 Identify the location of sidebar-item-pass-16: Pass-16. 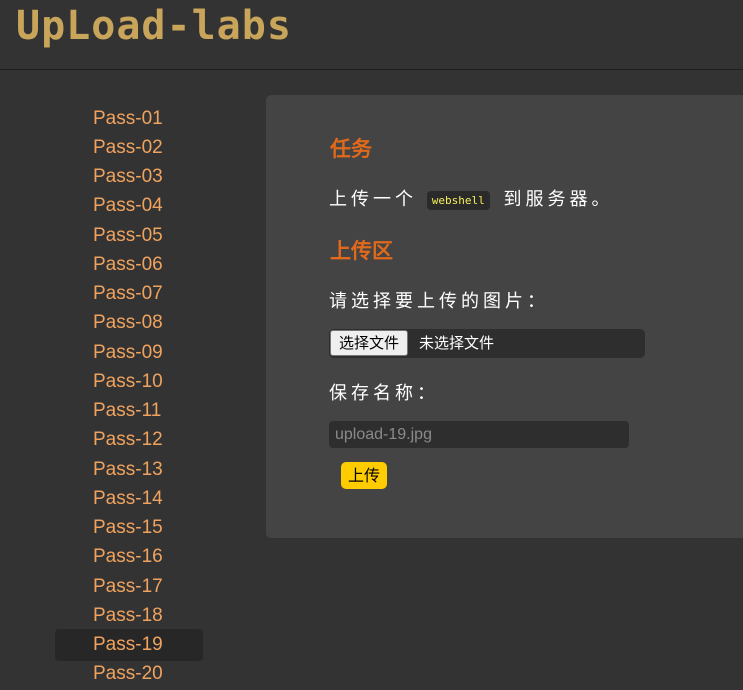
(129, 557).